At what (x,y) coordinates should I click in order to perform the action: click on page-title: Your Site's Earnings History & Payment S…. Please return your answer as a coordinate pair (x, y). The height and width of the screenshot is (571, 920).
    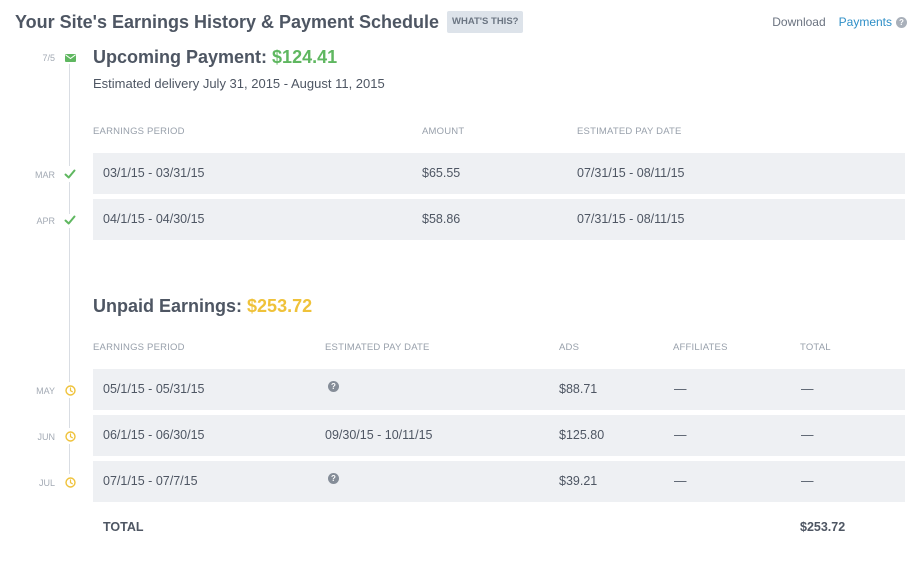
    Looking at the image, I should click on (227, 22).